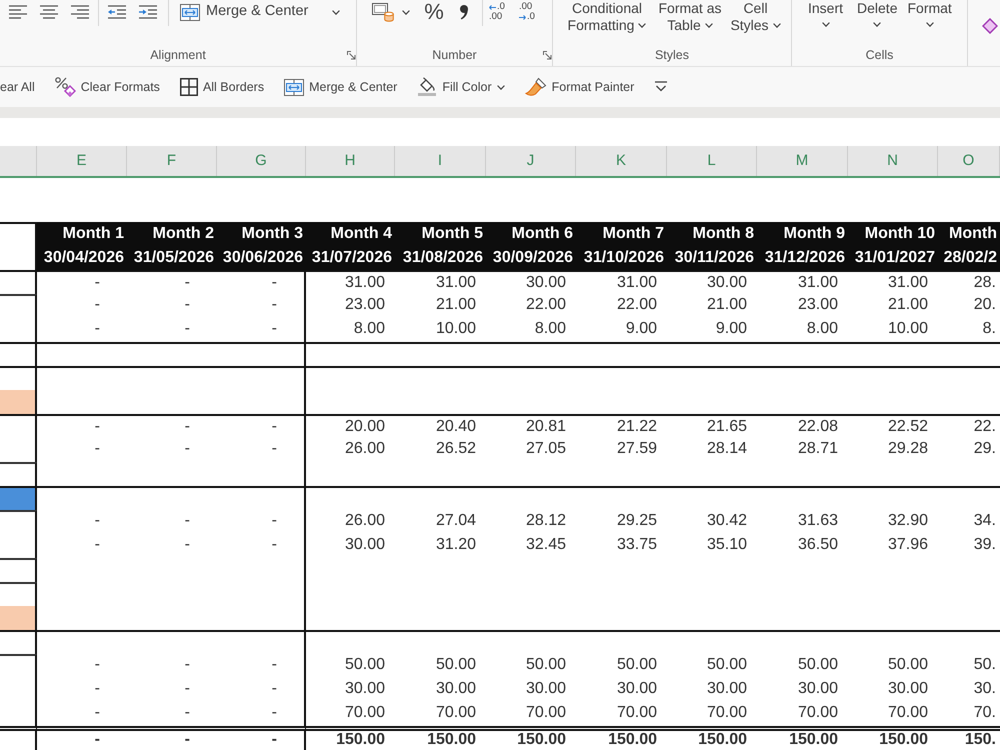  What do you see at coordinates (261, 258) in the screenshot?
I see `date-header: 30/06/2026` at bounding box center [261, 258].